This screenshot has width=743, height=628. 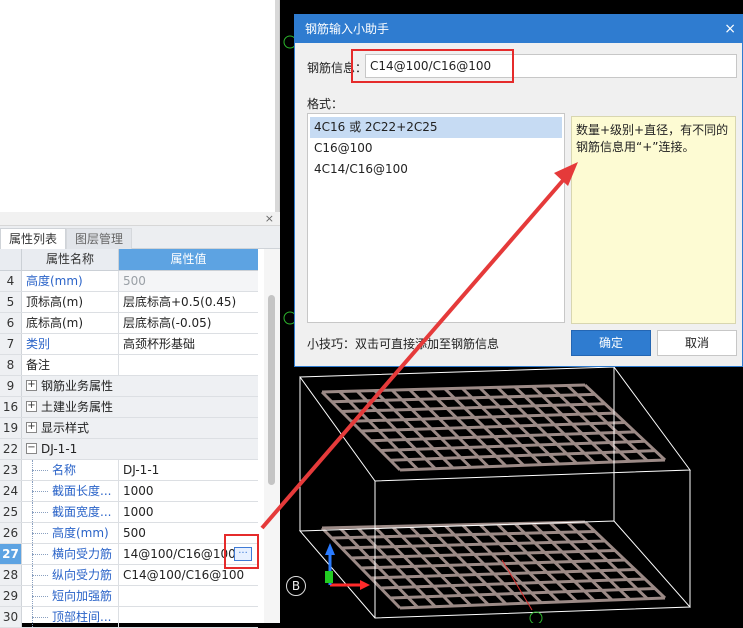 What do you see at coordinates (99, 238) in the screenshot?
I see `tab-layer-management: 图层管理` at bounding box center [99, 238].